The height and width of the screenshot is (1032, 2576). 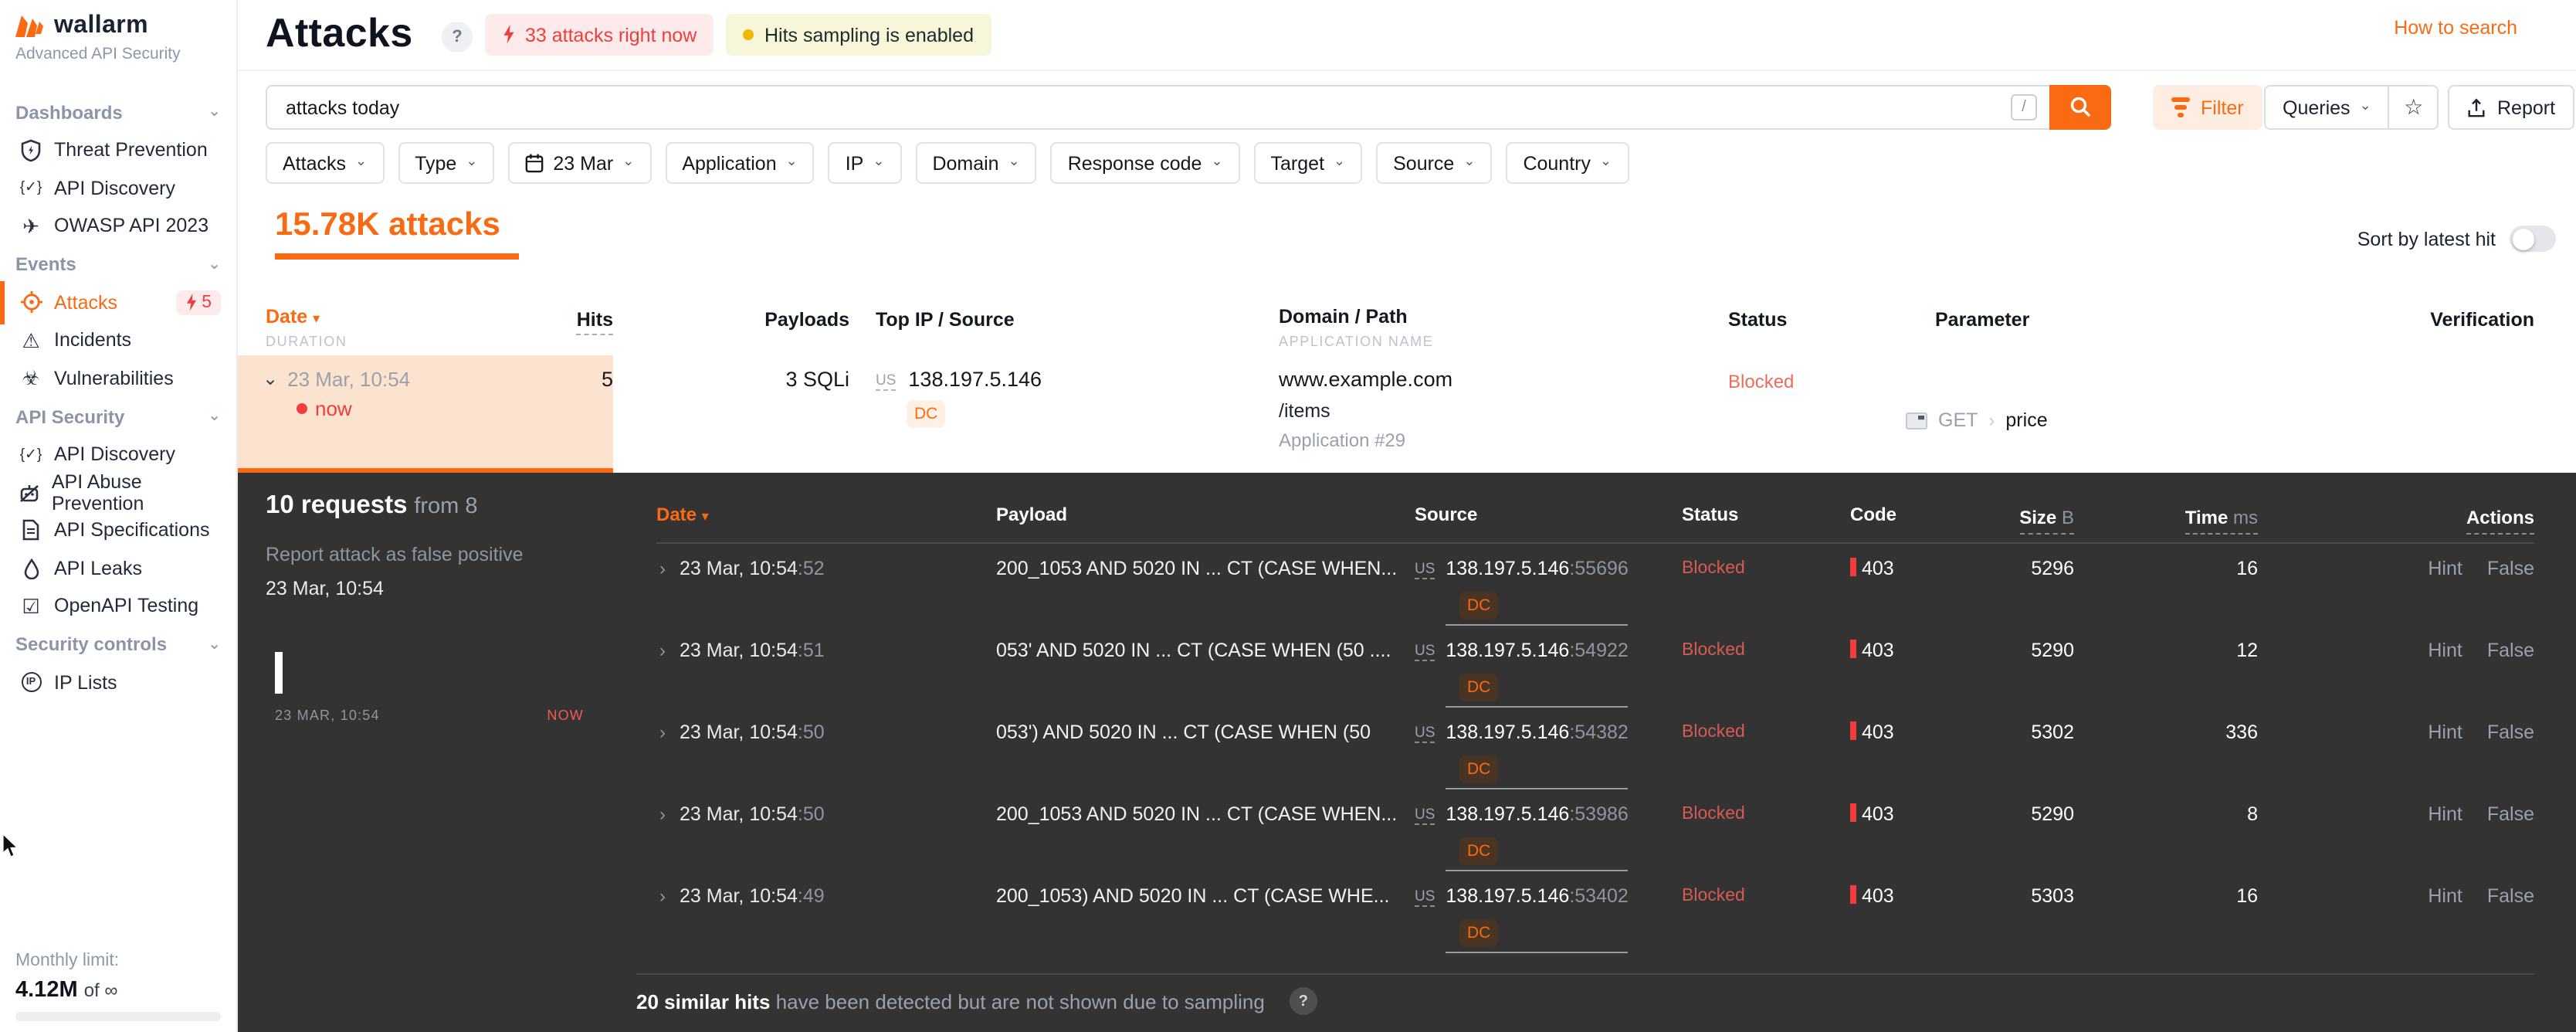 What do you see at coordinates (118, 683) in the screenshot?
I see `sidebar-item-ip-lists: IP IP Lists` at bounding box center [118, 683].